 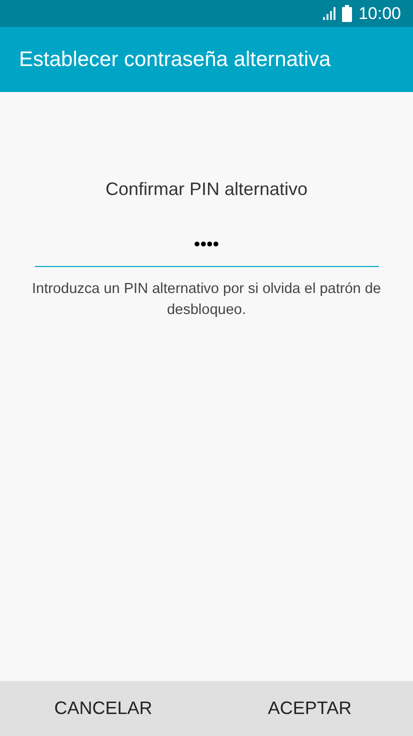 I want to click on prompt-label: Confirmar PIN alternativo, so click(x=206, y=189).